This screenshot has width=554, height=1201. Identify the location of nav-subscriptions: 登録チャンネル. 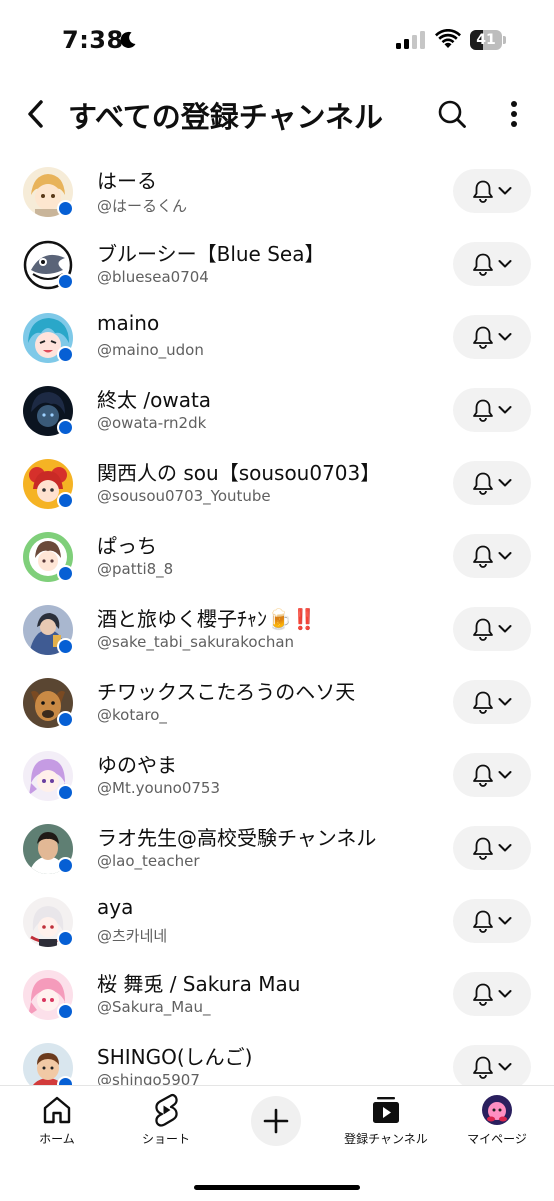
(386, 1122).